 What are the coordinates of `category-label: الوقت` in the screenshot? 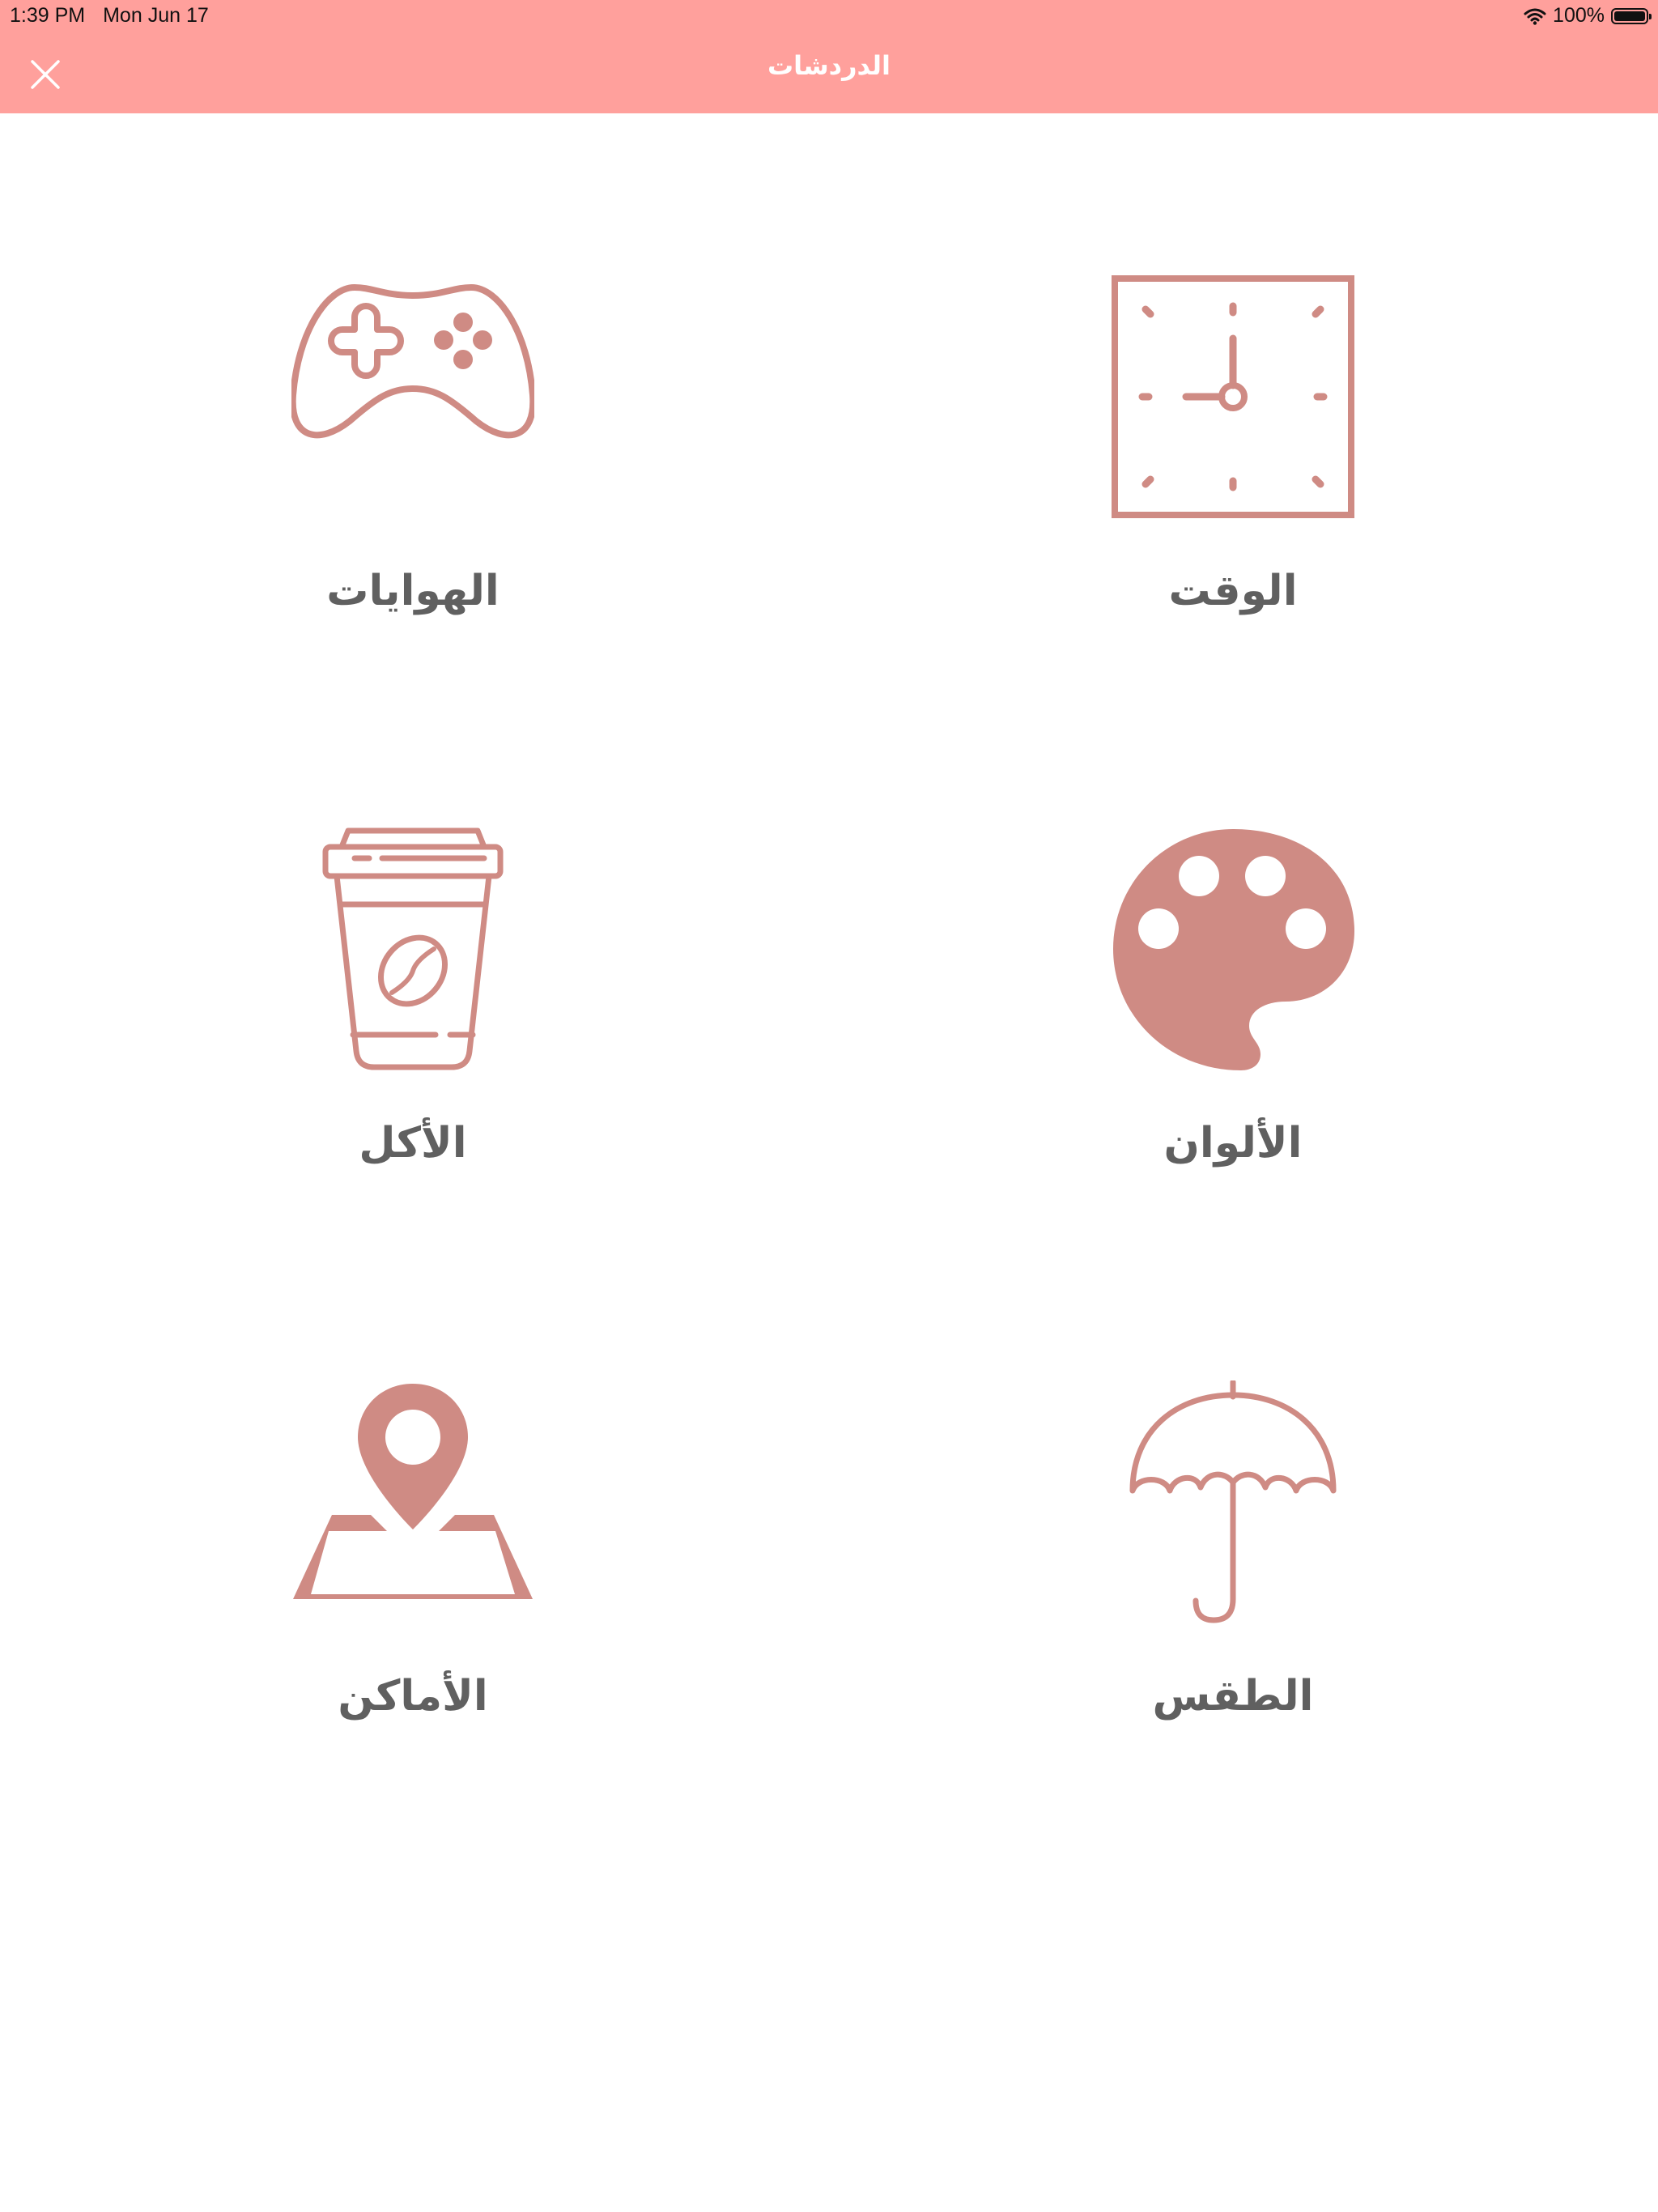 It's located at (1233, 591).